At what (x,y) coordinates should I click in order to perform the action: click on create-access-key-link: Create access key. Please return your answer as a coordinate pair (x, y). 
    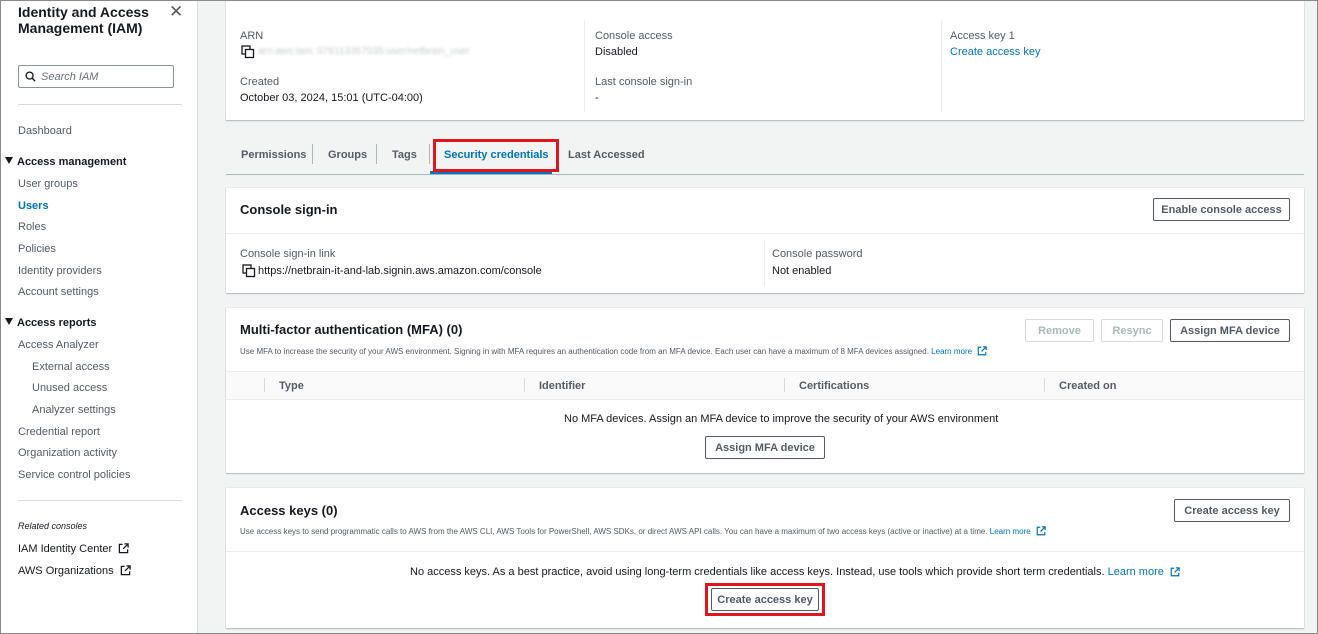
    Looking at the image, I should click on (995, 52).